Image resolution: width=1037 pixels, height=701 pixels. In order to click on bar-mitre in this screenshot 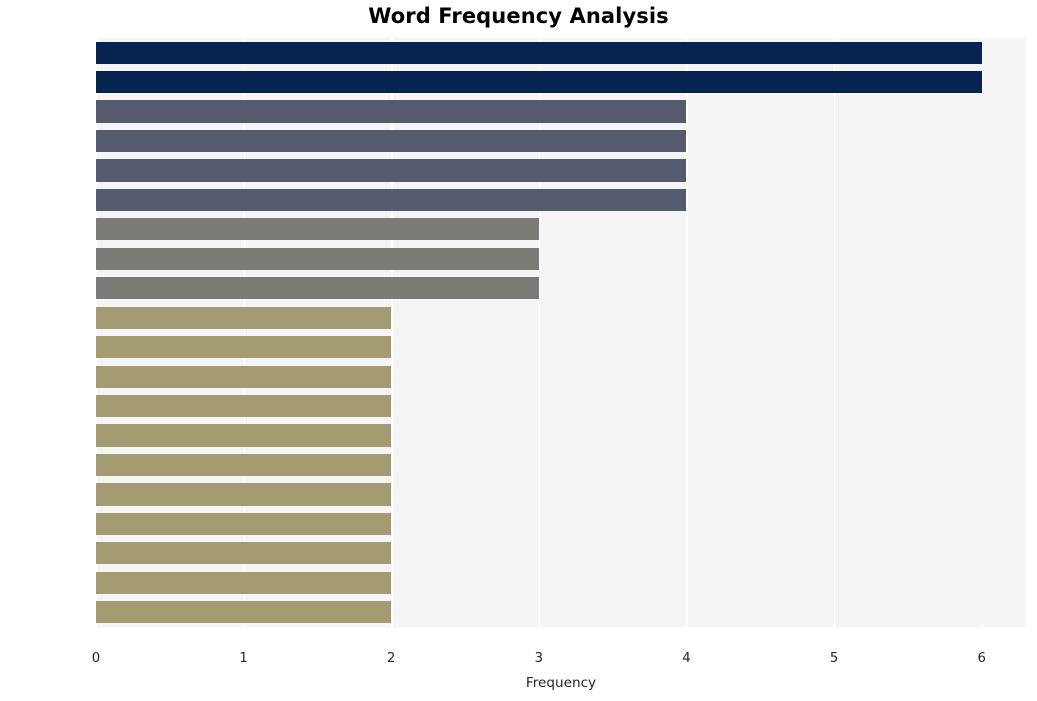, I will do `click(244, 612)`.